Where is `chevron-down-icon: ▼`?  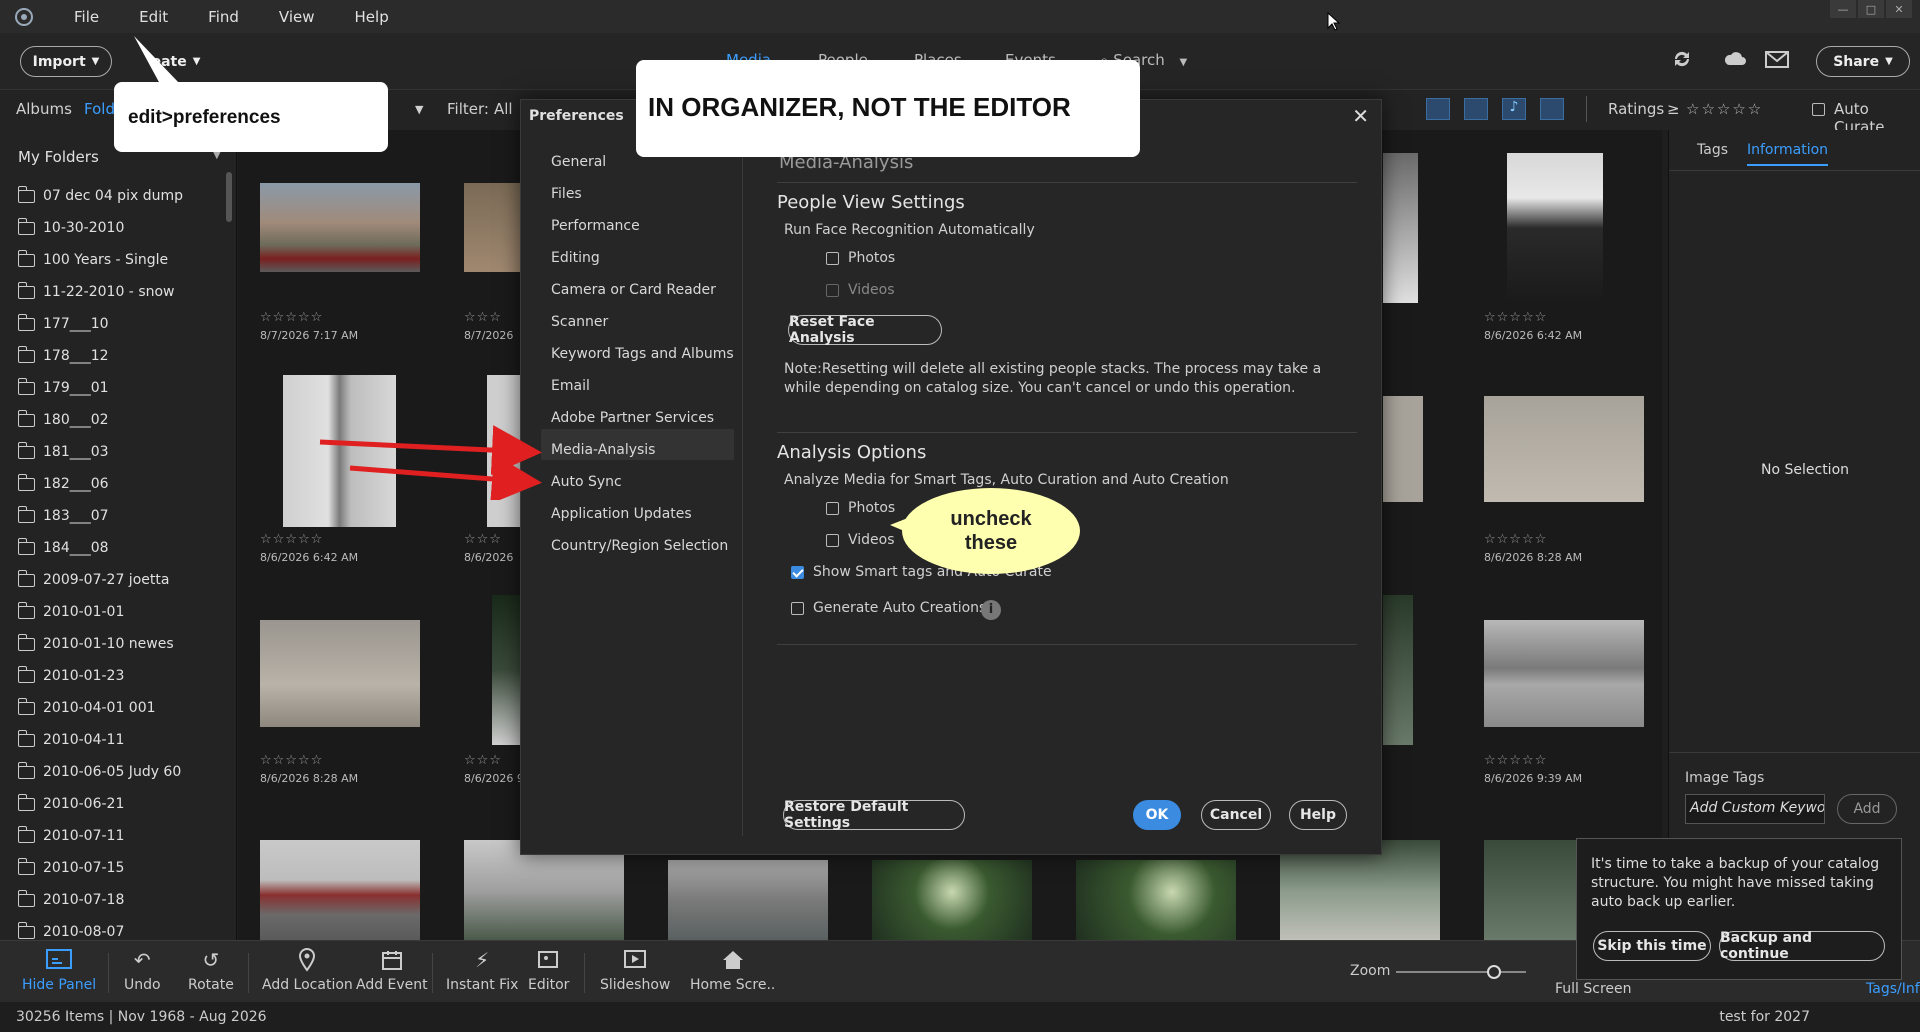 chevron-down-icon: ▼ is located at coordinates (419, 109).